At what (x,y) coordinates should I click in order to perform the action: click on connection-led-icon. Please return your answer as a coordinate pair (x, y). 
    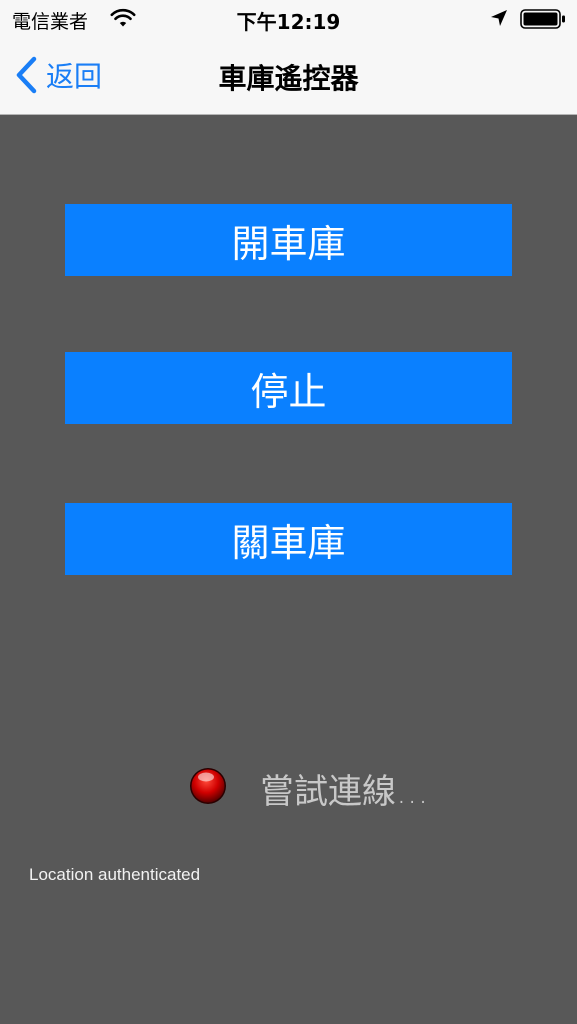
    Looking at the image, I should click on (208, 786).